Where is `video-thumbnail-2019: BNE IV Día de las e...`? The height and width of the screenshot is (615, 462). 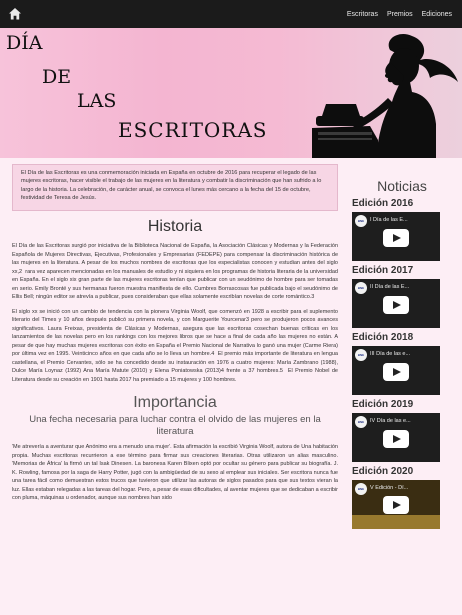
video-thumbnail-2019: BNE IV Día de las e... is located at coordinates (396, 437).